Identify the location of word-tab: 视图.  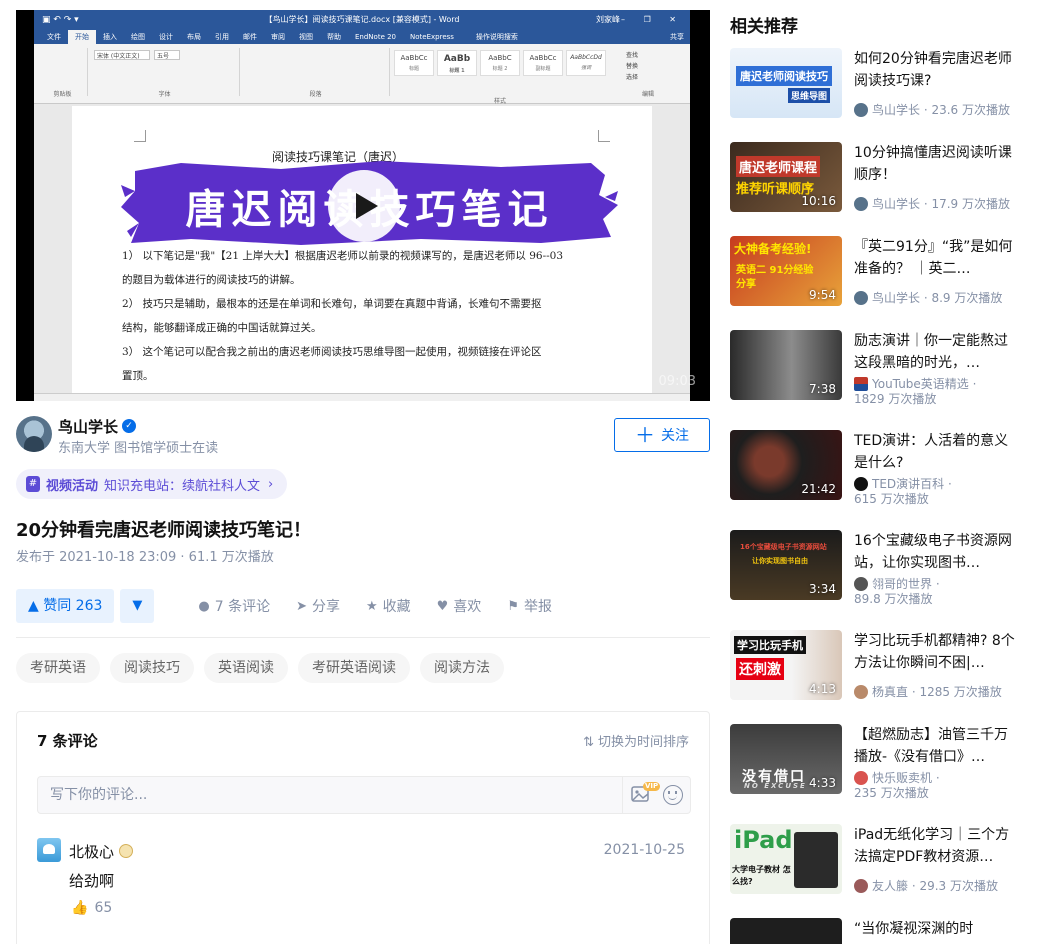
(306, 37).